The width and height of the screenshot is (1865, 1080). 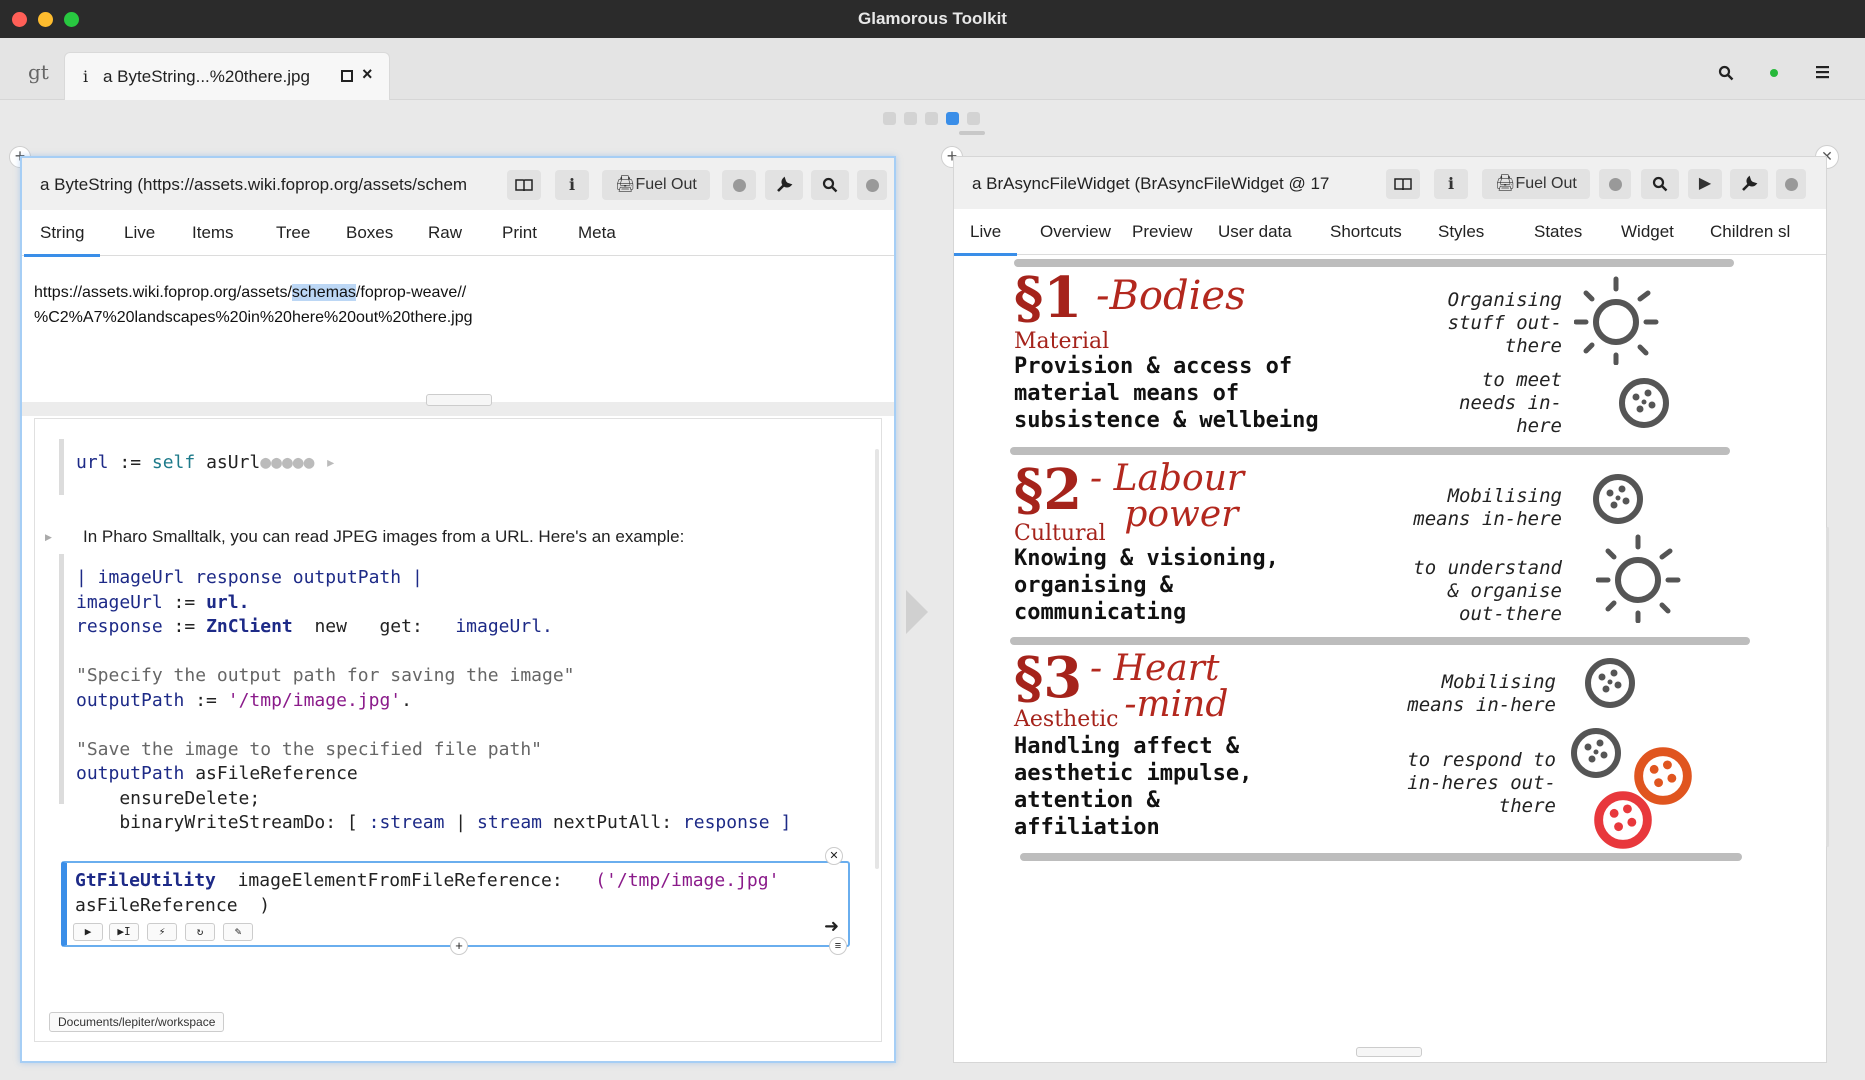 What do you see at coordinates (238, 932) in the screenshot?
I see `edit-pencil-icon: ✎` at bounding box center [238, 932].